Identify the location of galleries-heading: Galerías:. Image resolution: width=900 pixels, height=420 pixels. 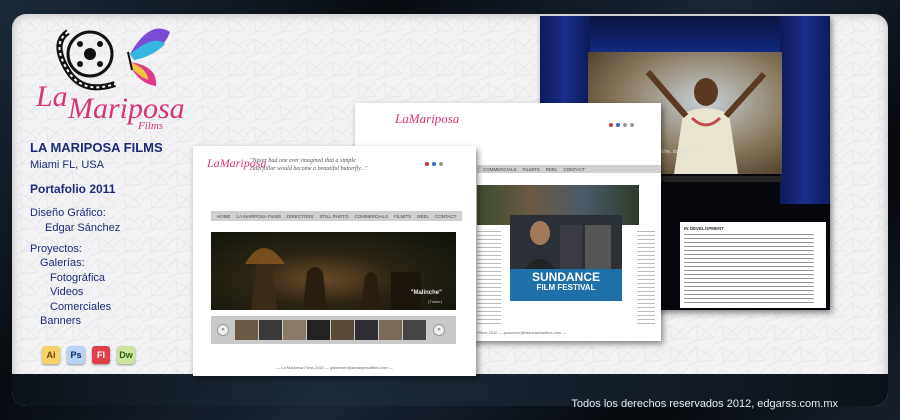
(62, 263).